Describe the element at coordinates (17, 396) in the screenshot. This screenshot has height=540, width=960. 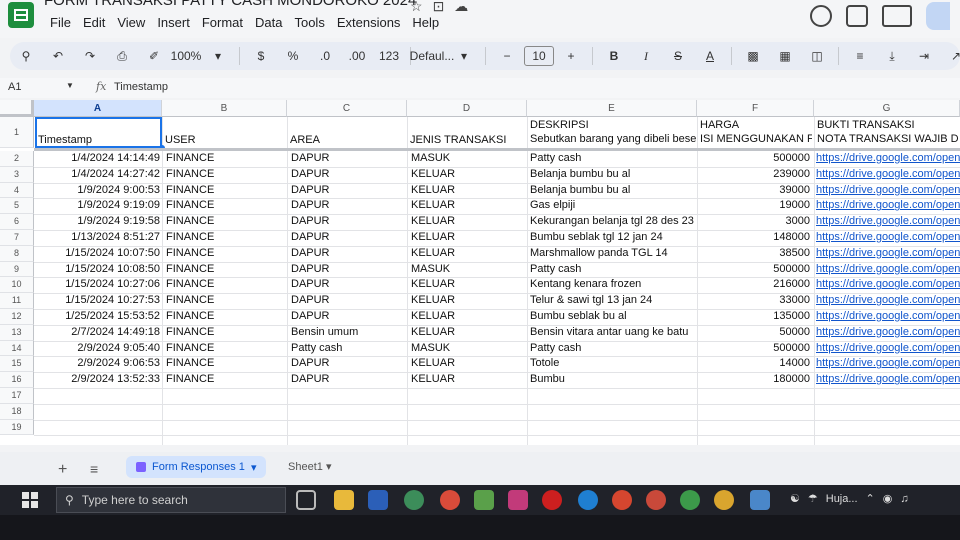
I see `row-header: 17` at that location.